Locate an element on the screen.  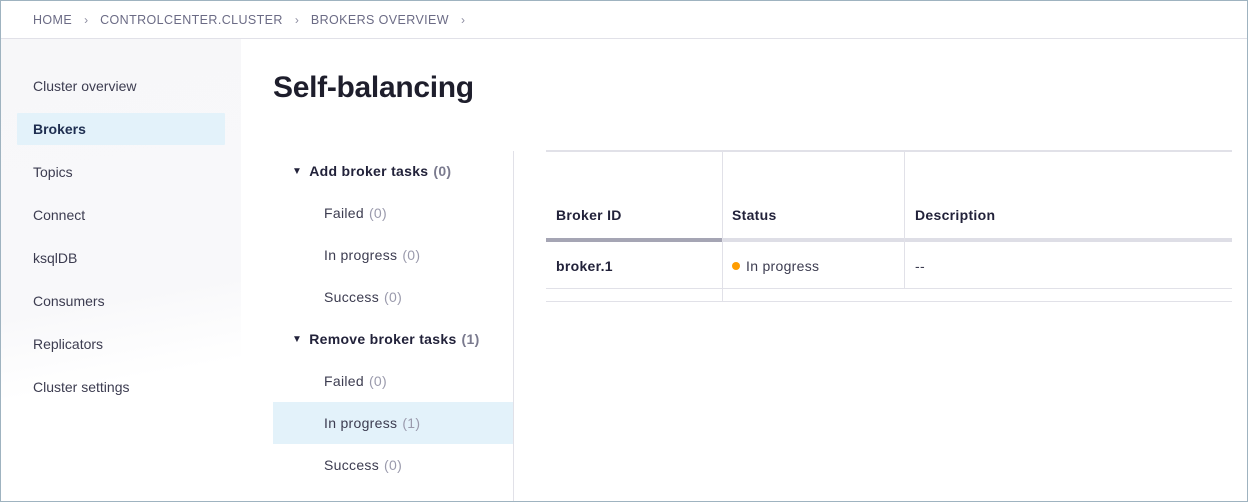
cell-broker-id: broker.1 is located at coordinates (584, 265).